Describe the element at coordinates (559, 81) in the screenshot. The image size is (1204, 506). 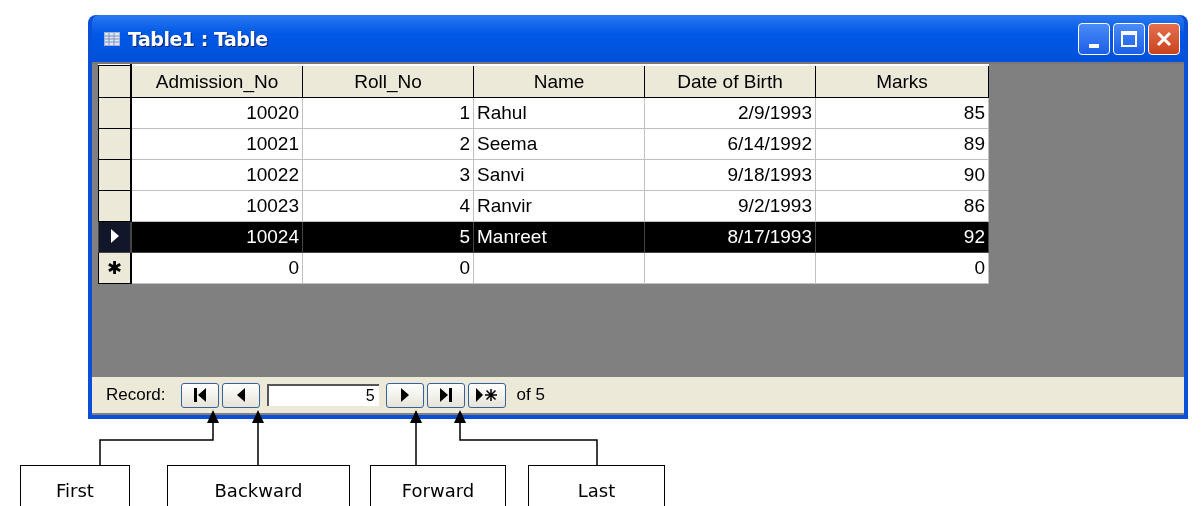
I see `column-header: Name` at that location.